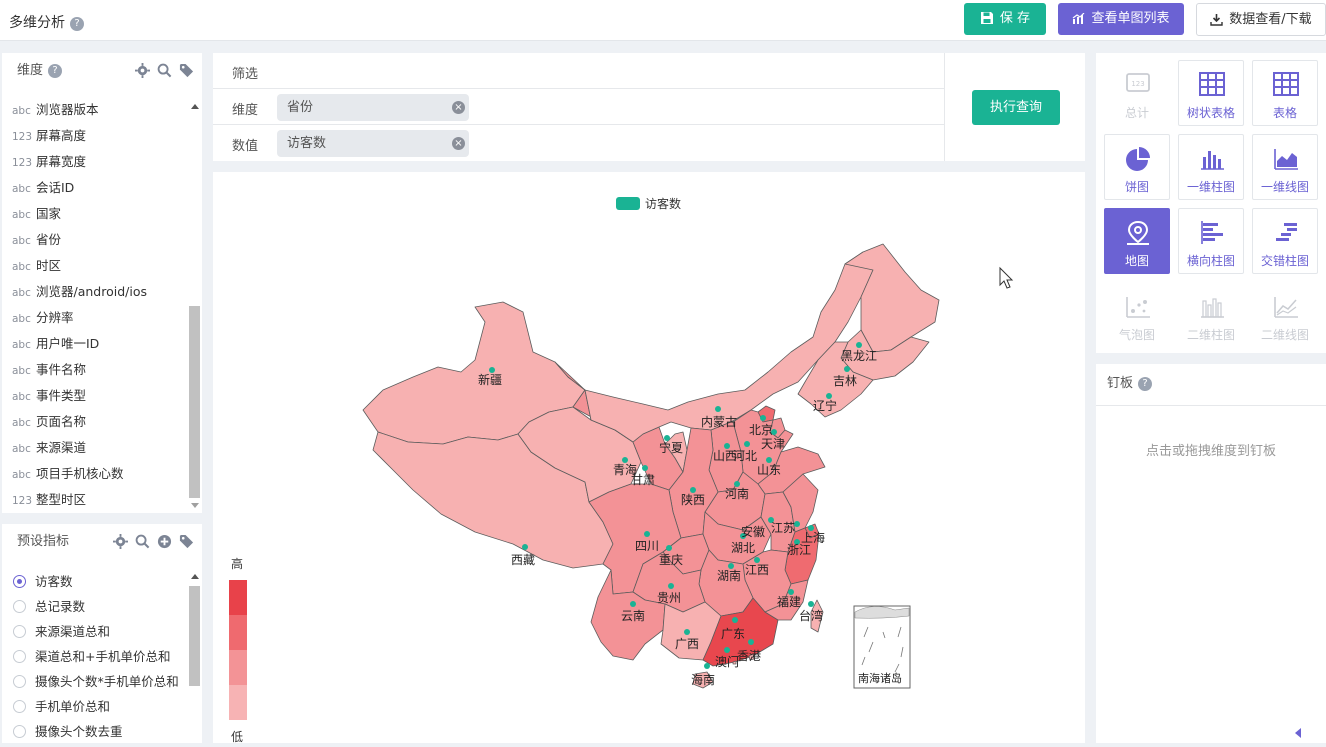 This screenshot has height=747, width=1326. I want to click on region-label: 内蒙古, so click(719, 421).